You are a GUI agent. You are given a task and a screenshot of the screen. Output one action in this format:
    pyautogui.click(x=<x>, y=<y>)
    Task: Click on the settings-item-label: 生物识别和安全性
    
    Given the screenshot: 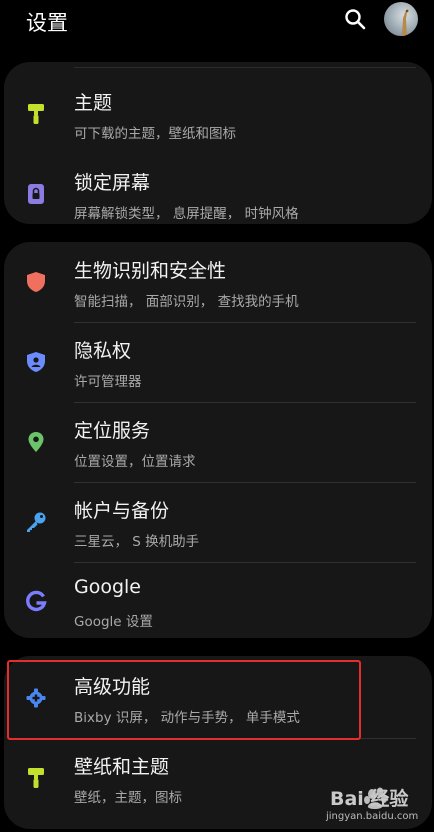 What is the action you would take?
    pyautogui.click(x=150, y=271)
    